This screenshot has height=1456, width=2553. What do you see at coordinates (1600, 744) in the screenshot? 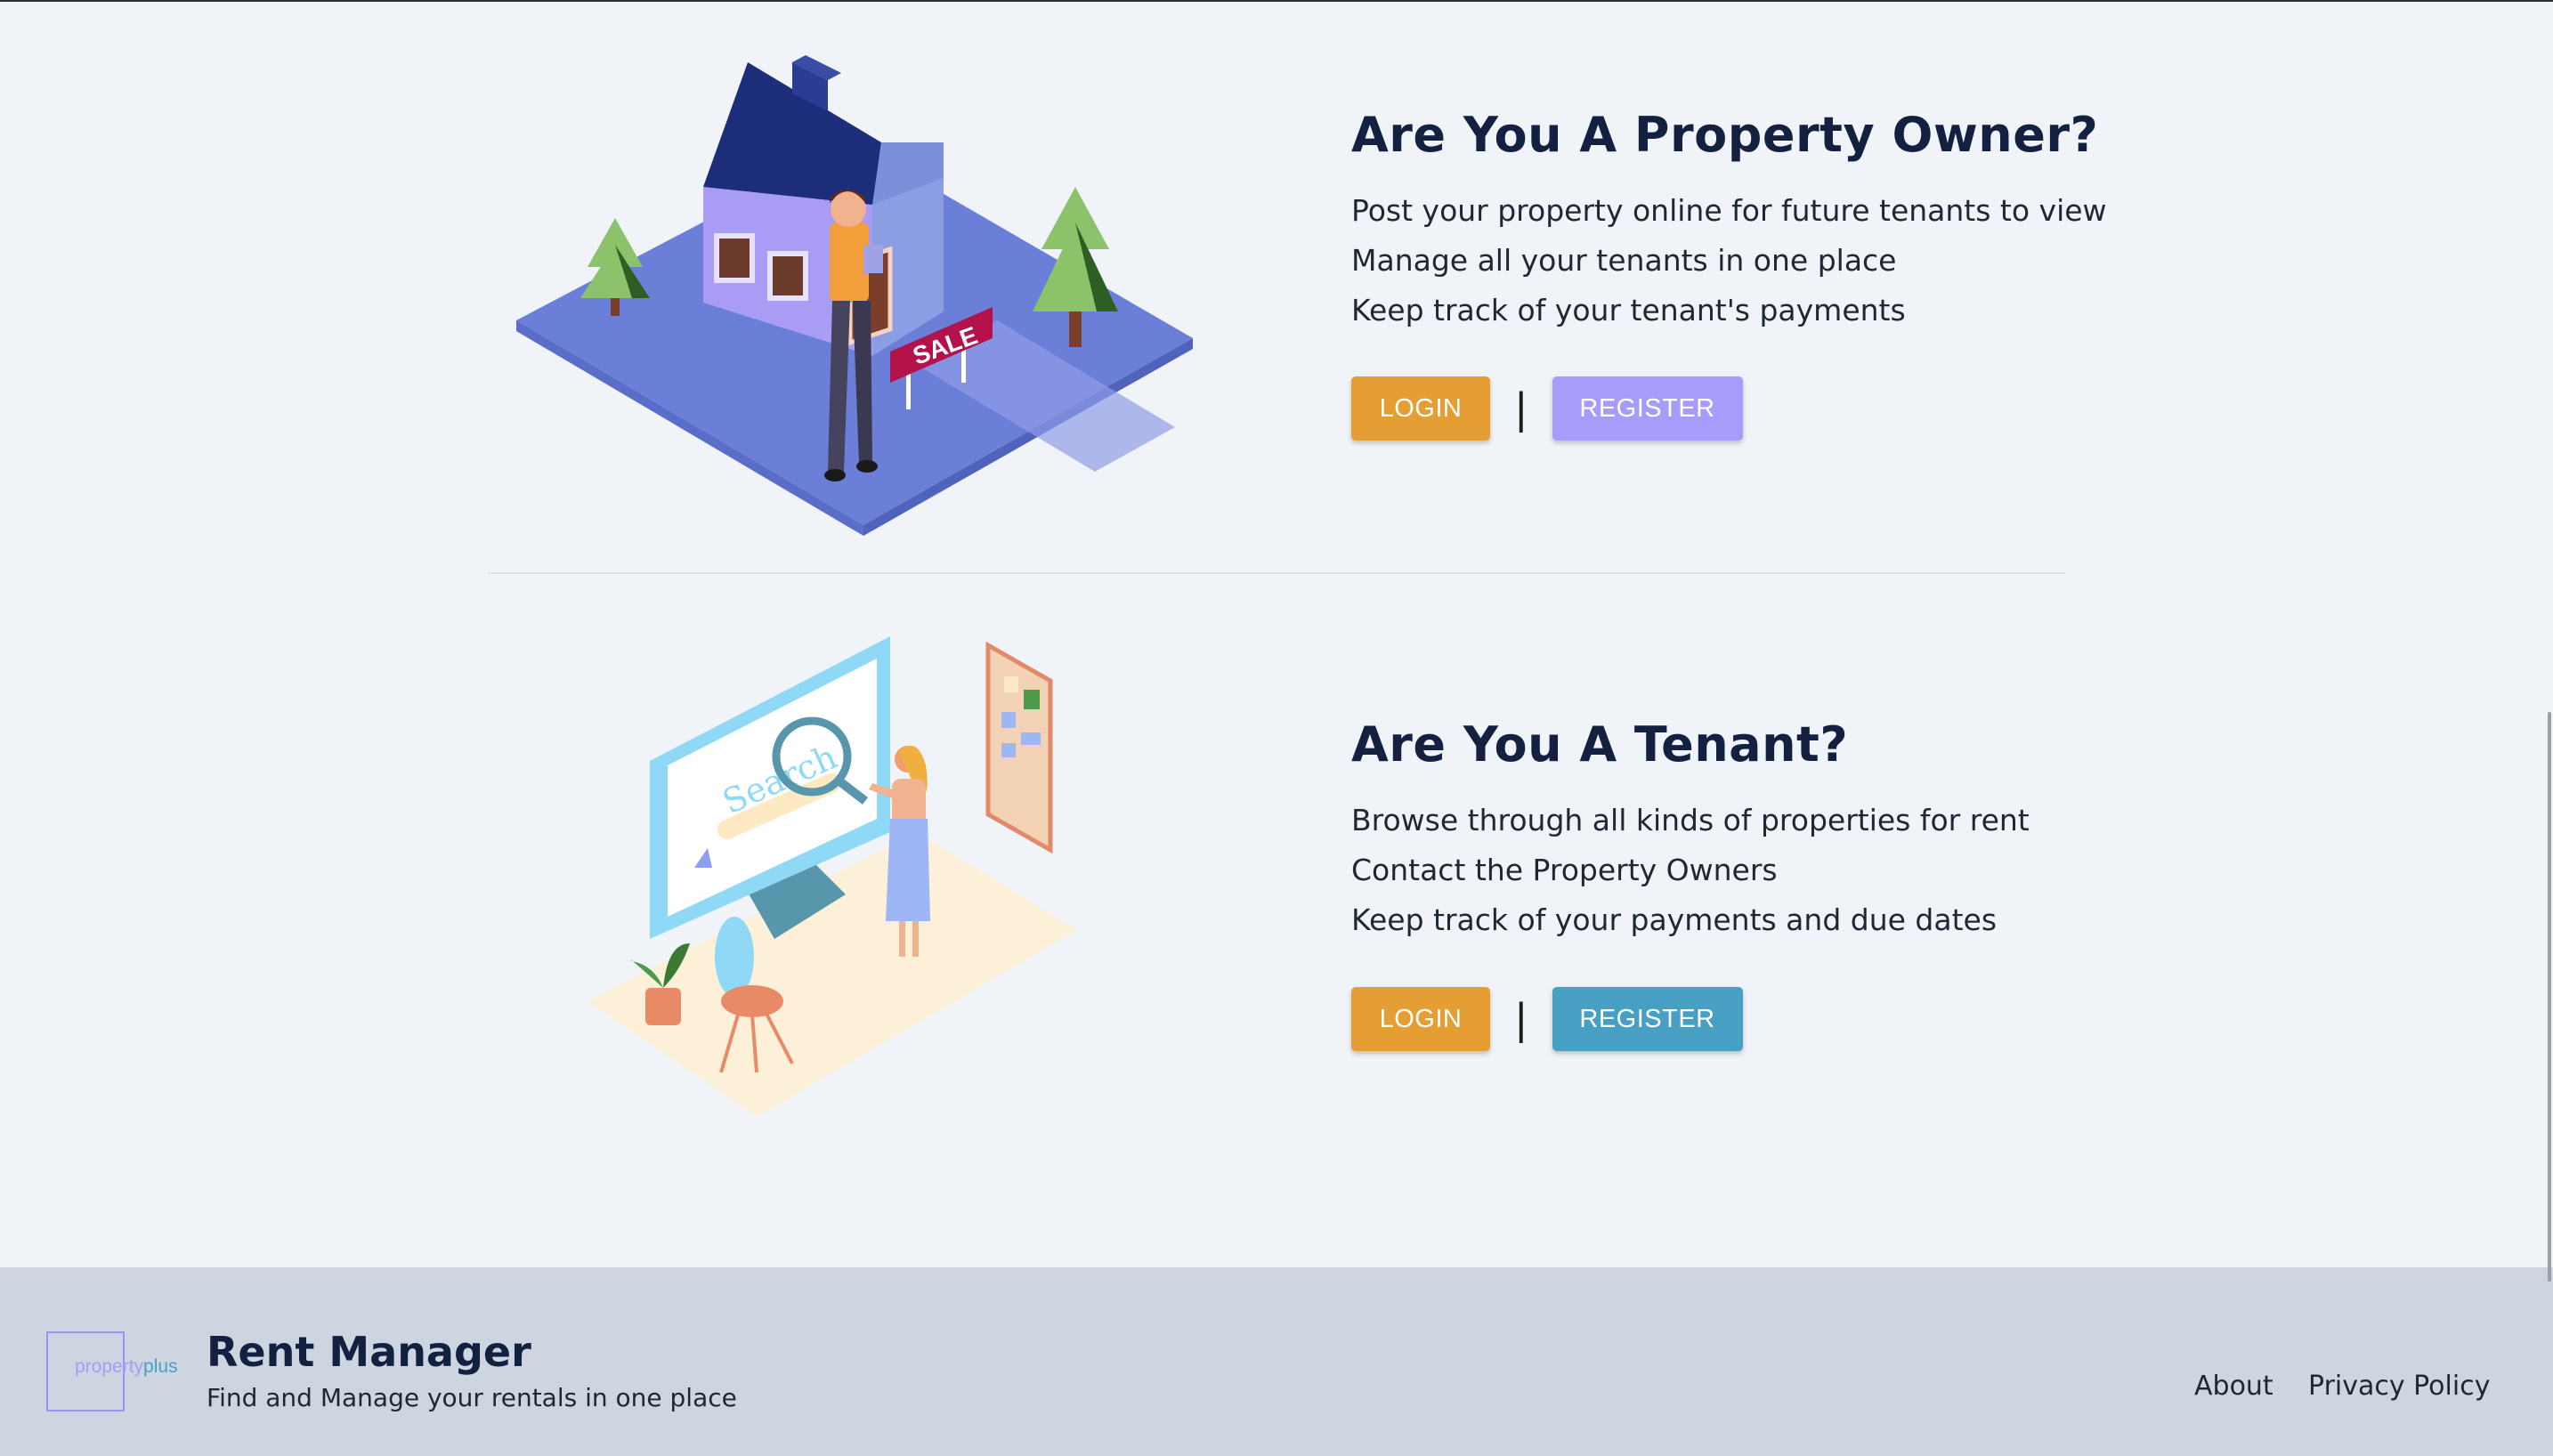
I see `tenant-heading: Are You A Tenant?` at bounding box center [1600, 744].